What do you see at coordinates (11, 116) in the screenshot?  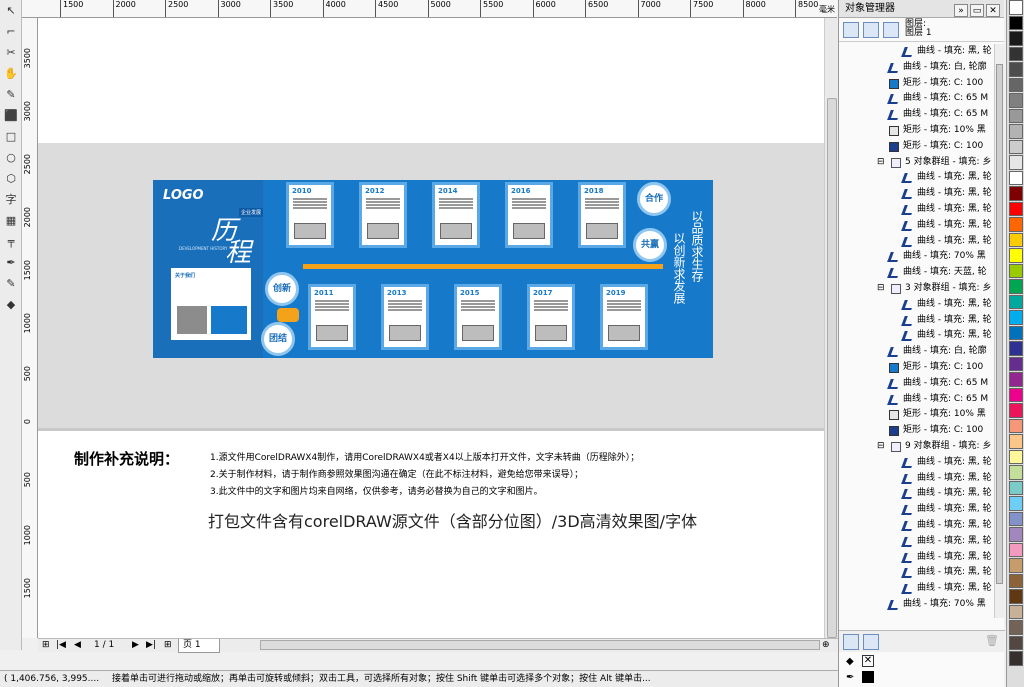 I see `smart-fill-tool-icon: ⬛` at bounding box center [11, 116].